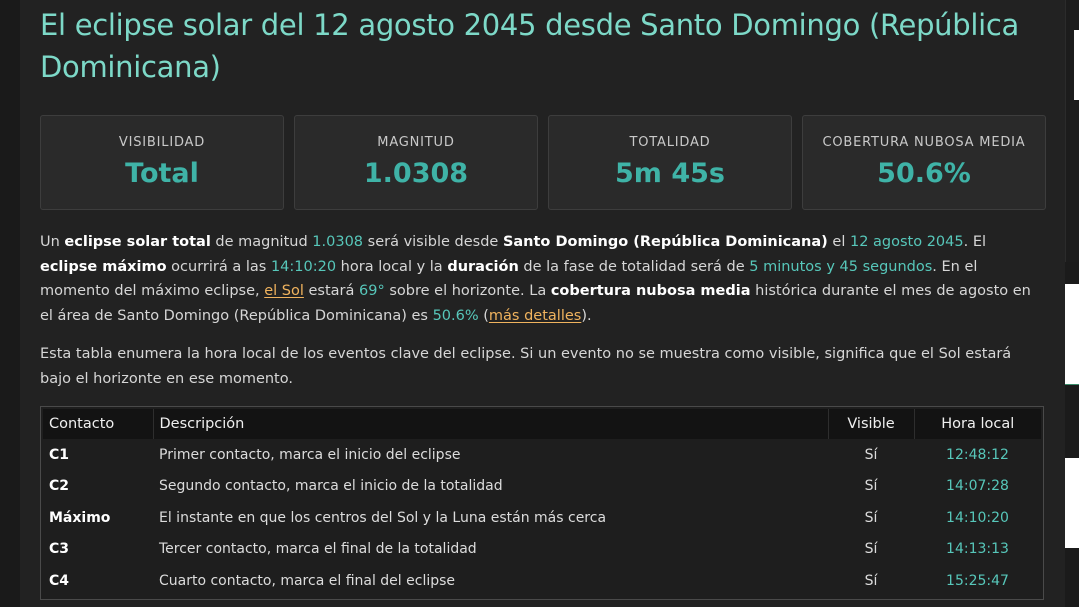 The image size is (1079, 607). Describe the element at coordinates (670, 173) in the screenshot. I see `stat-value: 5m 45s` at that location.